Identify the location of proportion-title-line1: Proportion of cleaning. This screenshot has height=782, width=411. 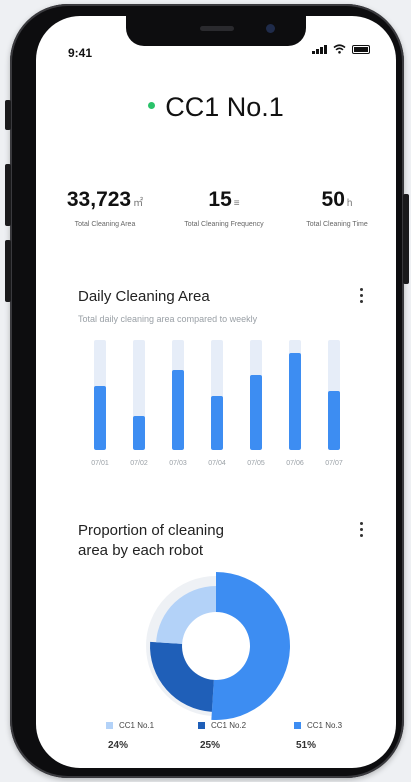
(151, 530).